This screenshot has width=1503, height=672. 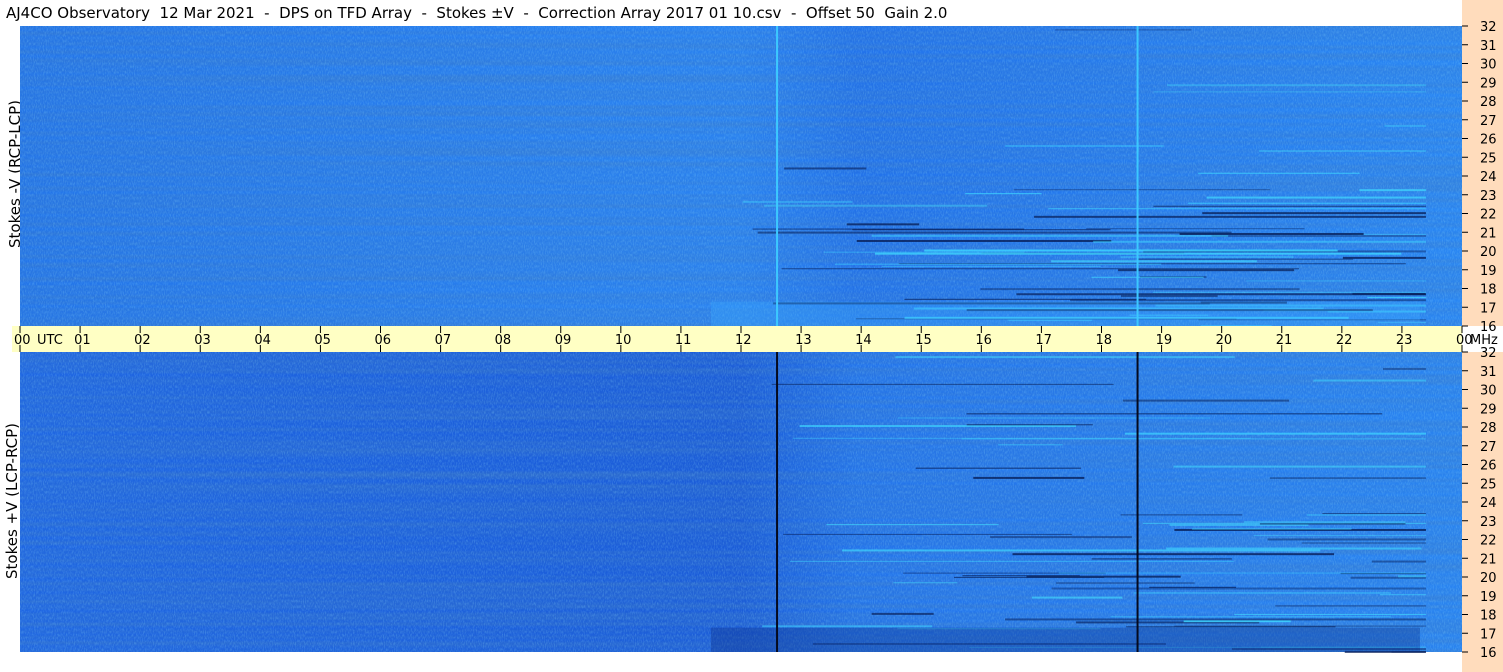 I want to click on time-tick-label: 12, so click(x=743, y=340).